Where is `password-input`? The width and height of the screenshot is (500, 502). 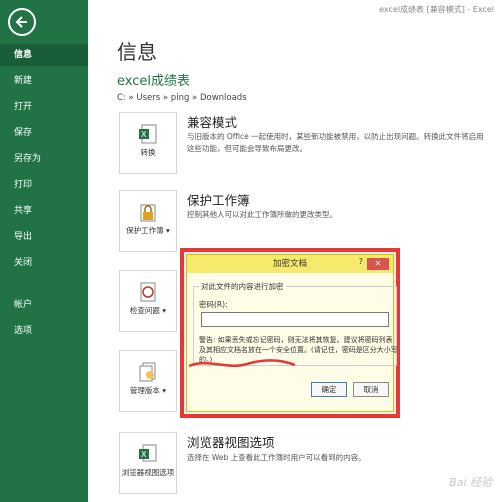 password-input is located at coordinates (295, 319).